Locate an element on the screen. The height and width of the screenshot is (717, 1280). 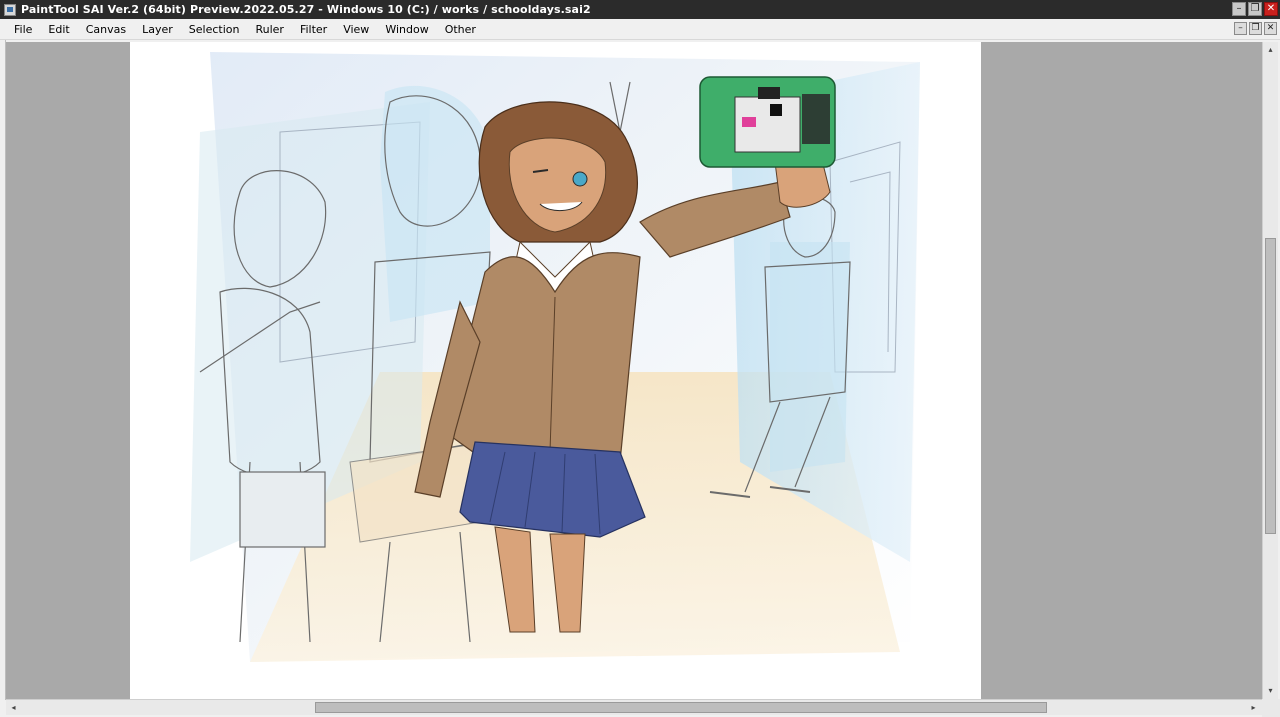
menu-selection: Selection is located at coordinates (214, 29).